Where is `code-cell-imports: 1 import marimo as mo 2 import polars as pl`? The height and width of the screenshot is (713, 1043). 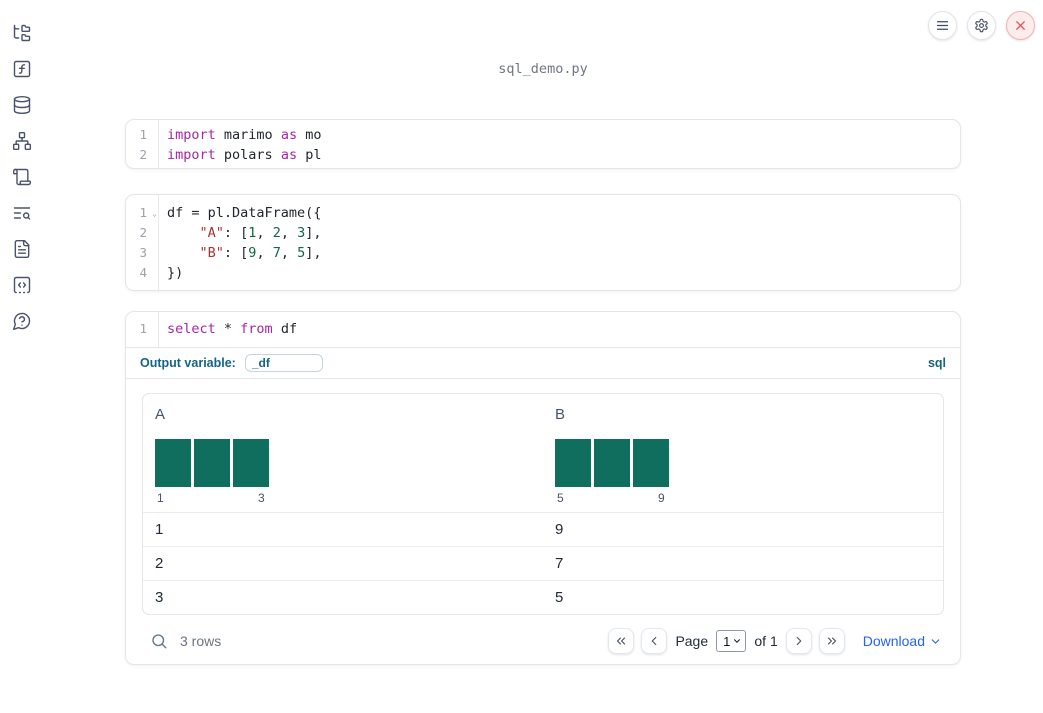 code-cell-imports: 1 import marimo as mo 2 import polars as pl is located at coordinates (543, 144).